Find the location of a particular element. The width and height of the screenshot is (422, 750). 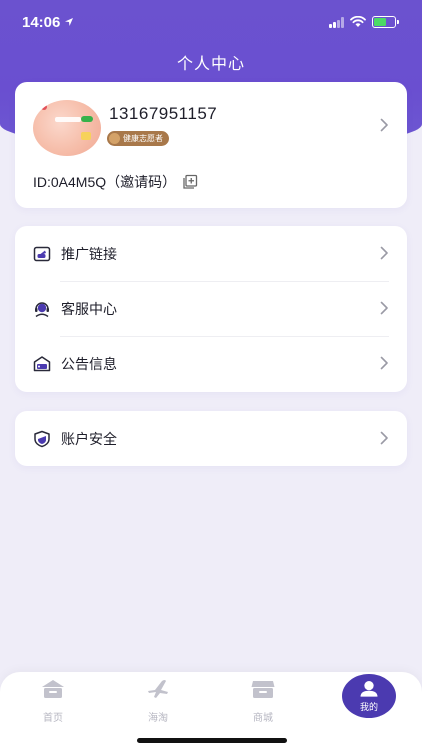

tab-overseas: 海淘 is located at coordinates (158, 701).